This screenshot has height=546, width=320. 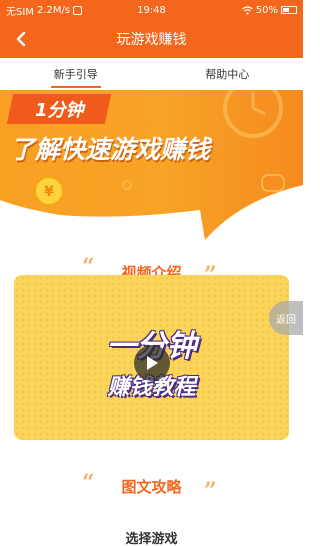 I want to click on choose-game-heading: 选择游戏, so click(x=151, y=539).